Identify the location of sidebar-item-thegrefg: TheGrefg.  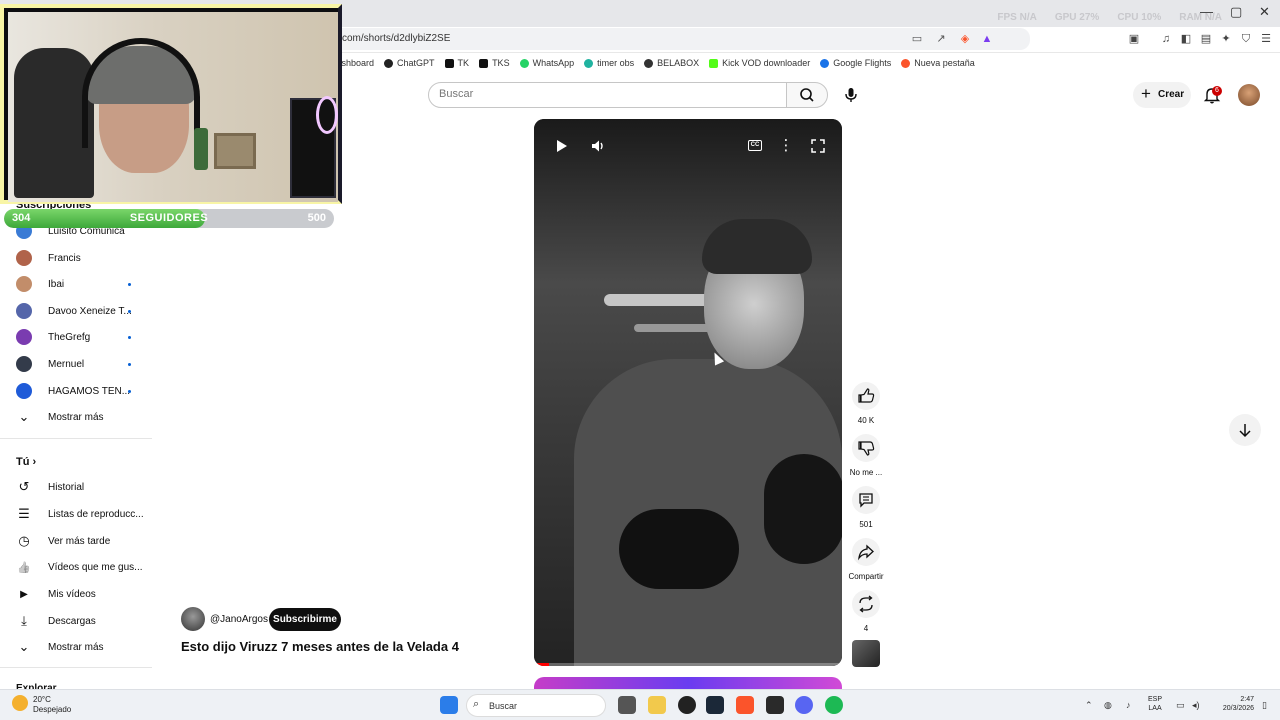
(76, 337).